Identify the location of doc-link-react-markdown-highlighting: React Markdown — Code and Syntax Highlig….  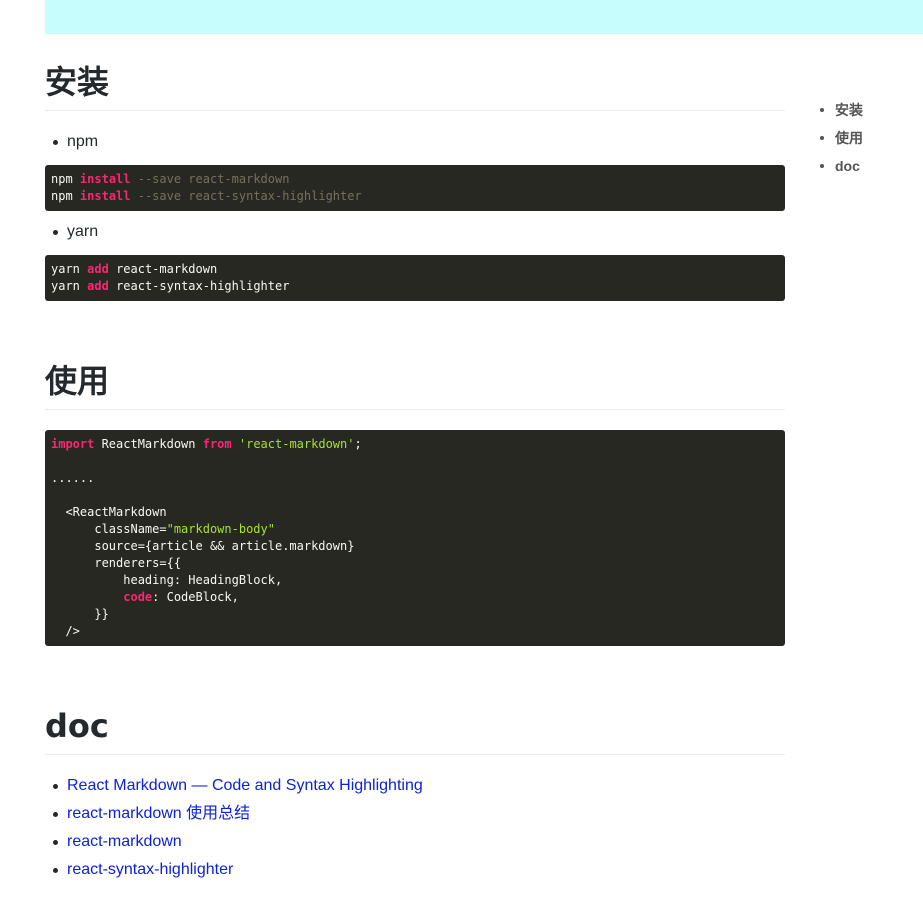
(245, 785).